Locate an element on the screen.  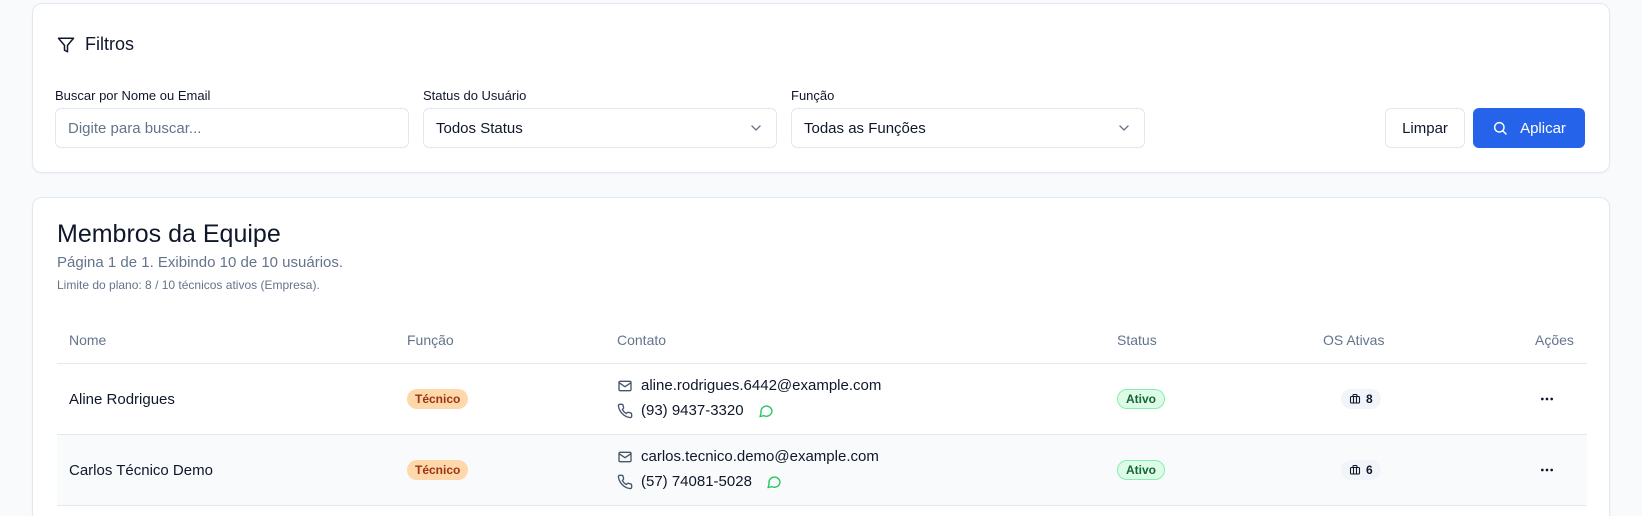
apply-button: Aplicar is located at coordinates (1529, 128).